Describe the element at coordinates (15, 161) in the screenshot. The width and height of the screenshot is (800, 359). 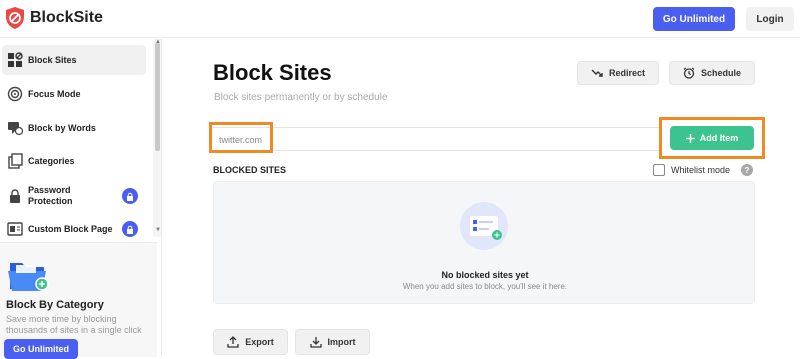
I see `categories-icon` at that location.